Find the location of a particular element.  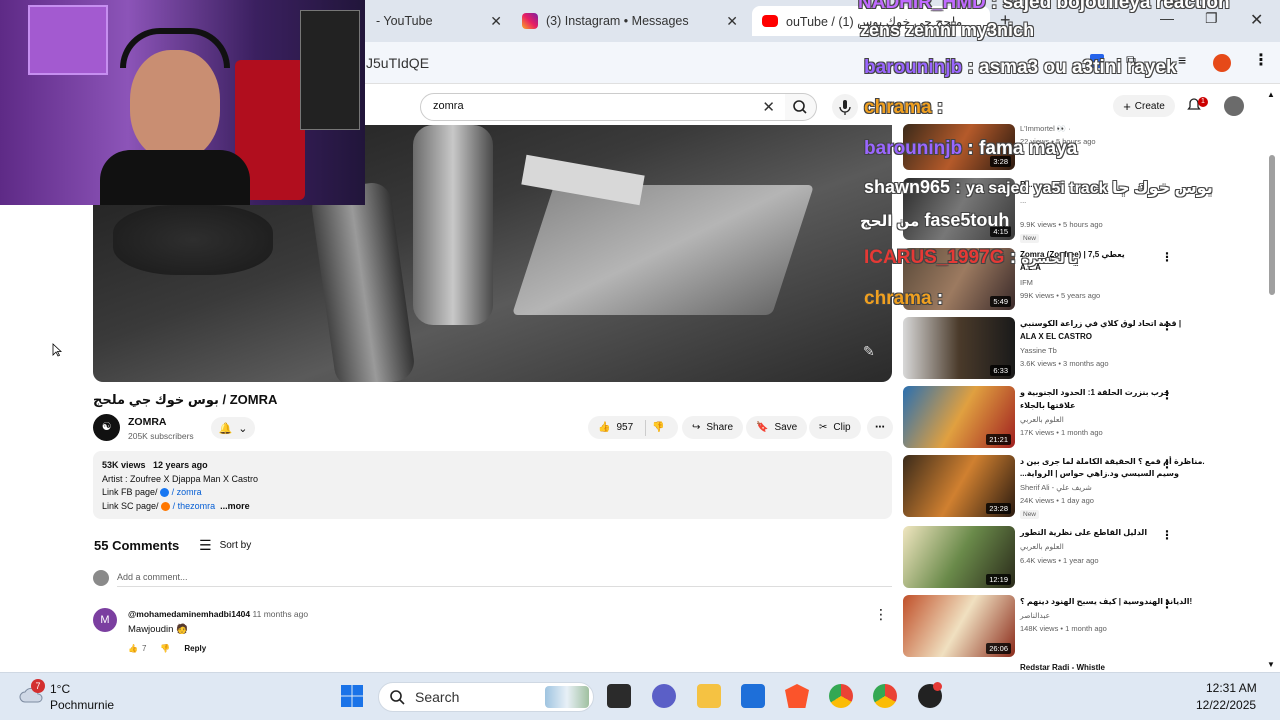

like-count: 957 is located at coordinates (624, 427).